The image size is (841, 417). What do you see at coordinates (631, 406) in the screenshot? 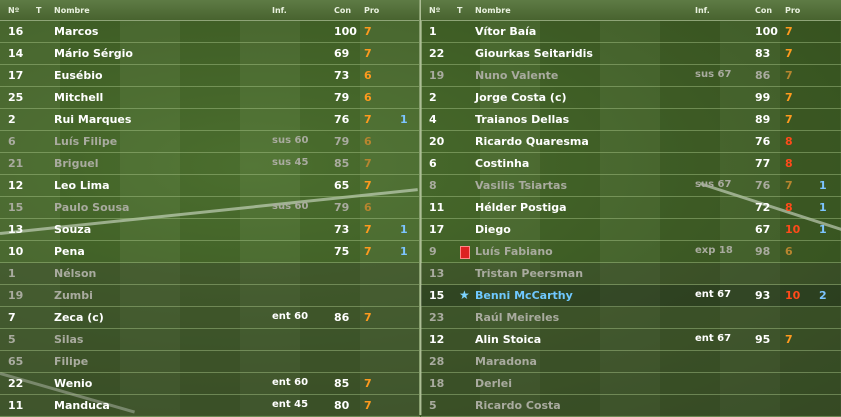
I see `player-row: 5 Ricardo Costa` at bounding box center [631, 406].